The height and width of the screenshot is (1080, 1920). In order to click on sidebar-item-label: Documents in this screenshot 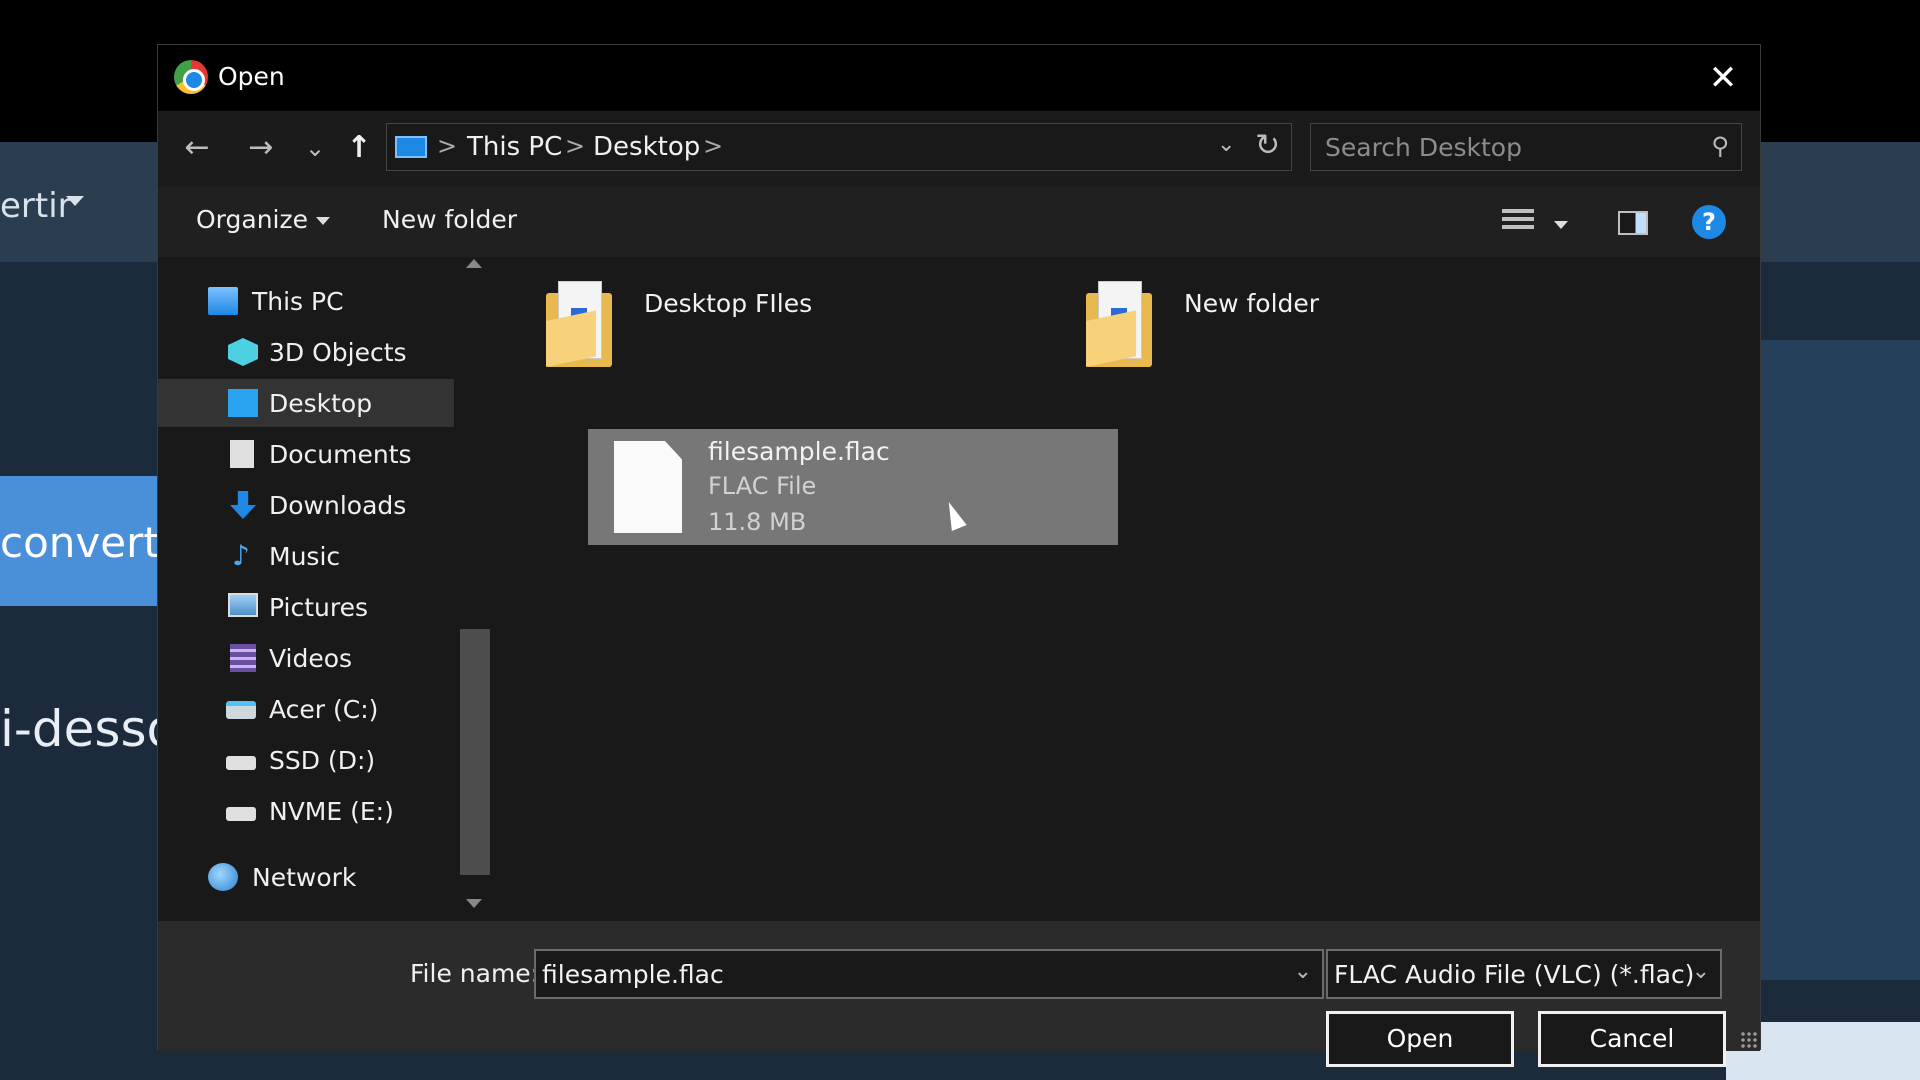, I will do `click(340, 454)`.